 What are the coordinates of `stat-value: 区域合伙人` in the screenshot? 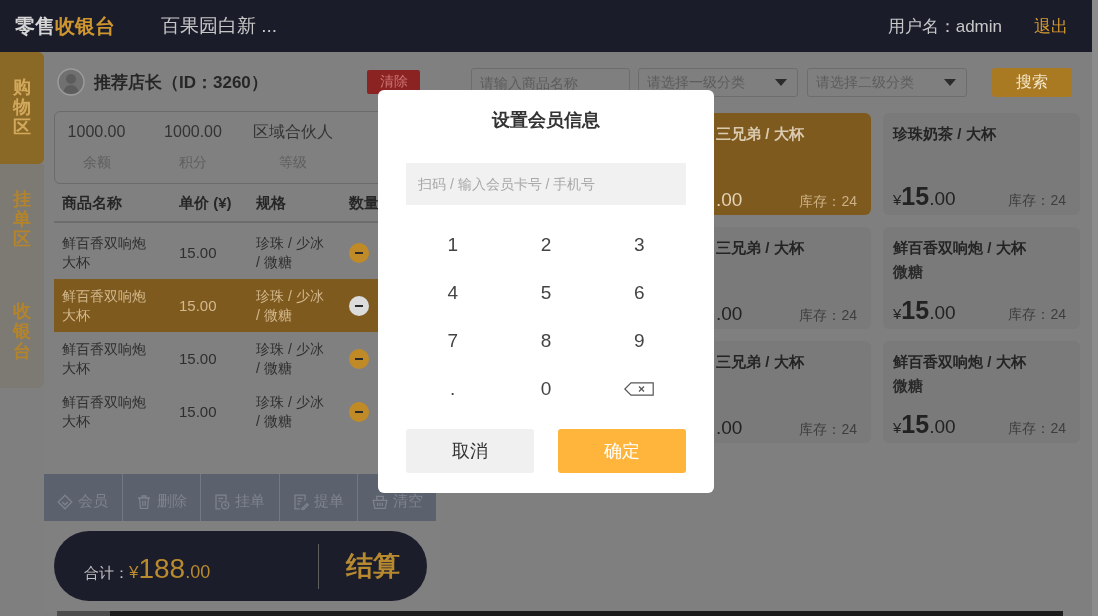 It's located at (292, 132).